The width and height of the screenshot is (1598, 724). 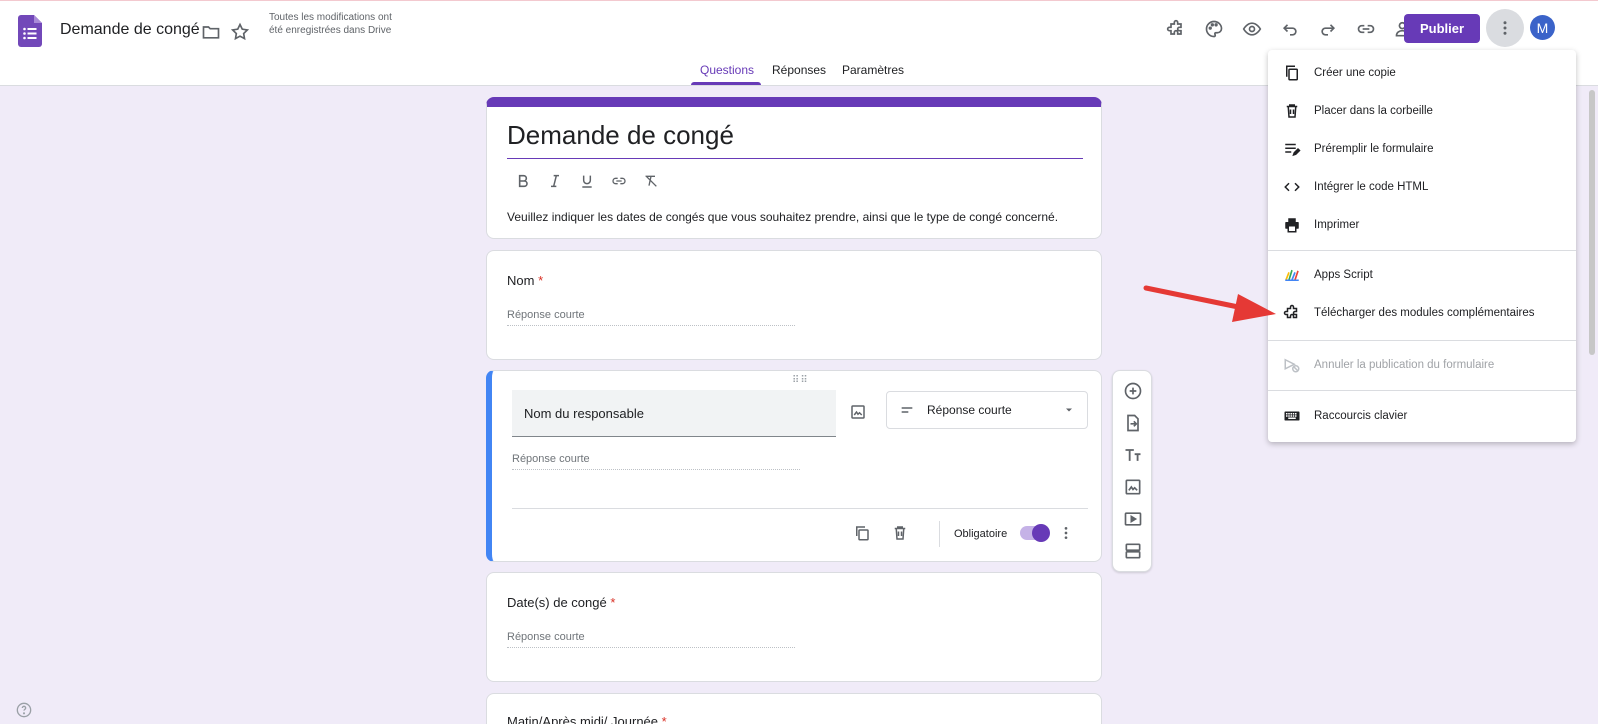 What do you see at coordinates (1442, 28) in the screenshot?
I see `publish-button: Publier` at bounding box center [1442, 28].